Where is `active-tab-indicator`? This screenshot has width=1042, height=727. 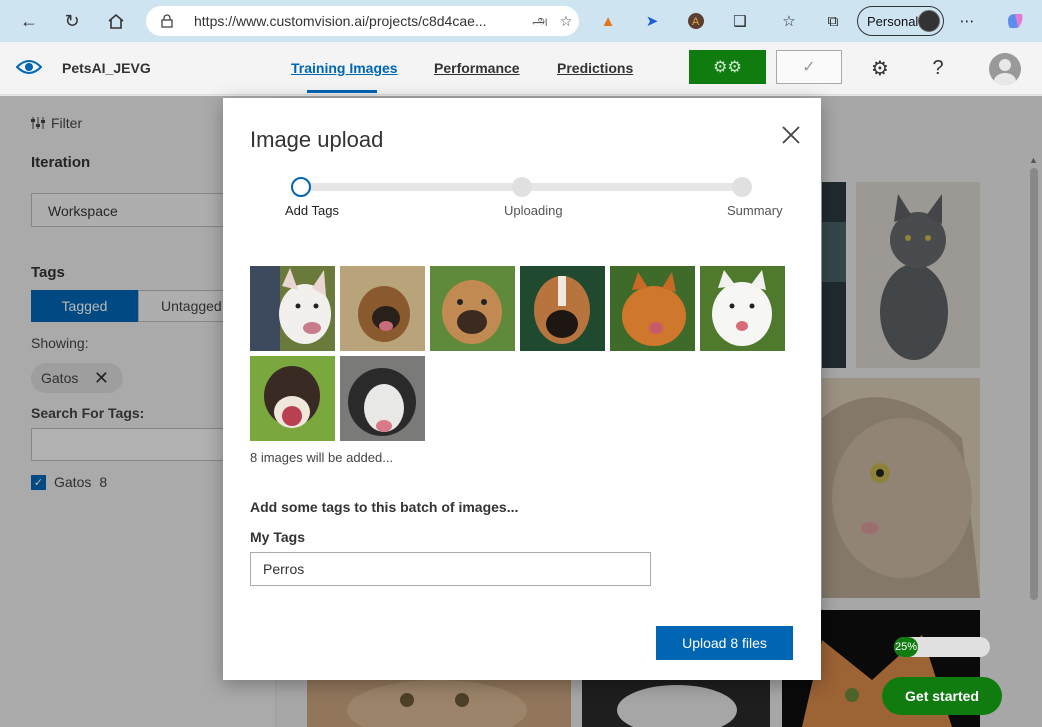 active-tab-indicator is located at coordinates (342, 91).